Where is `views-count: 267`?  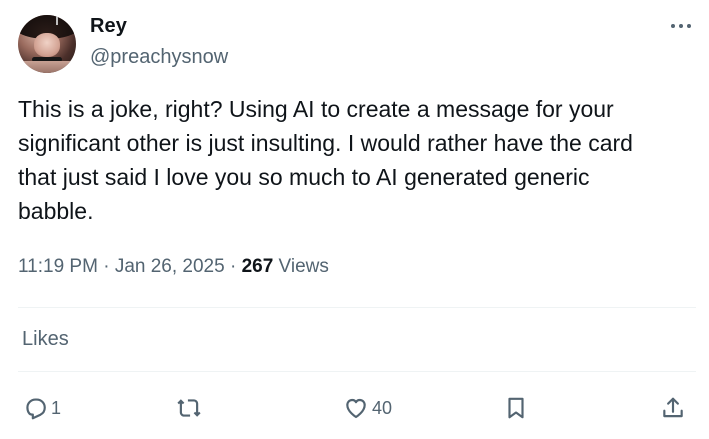 views-count: 267 is located at coordinates (257, 266).